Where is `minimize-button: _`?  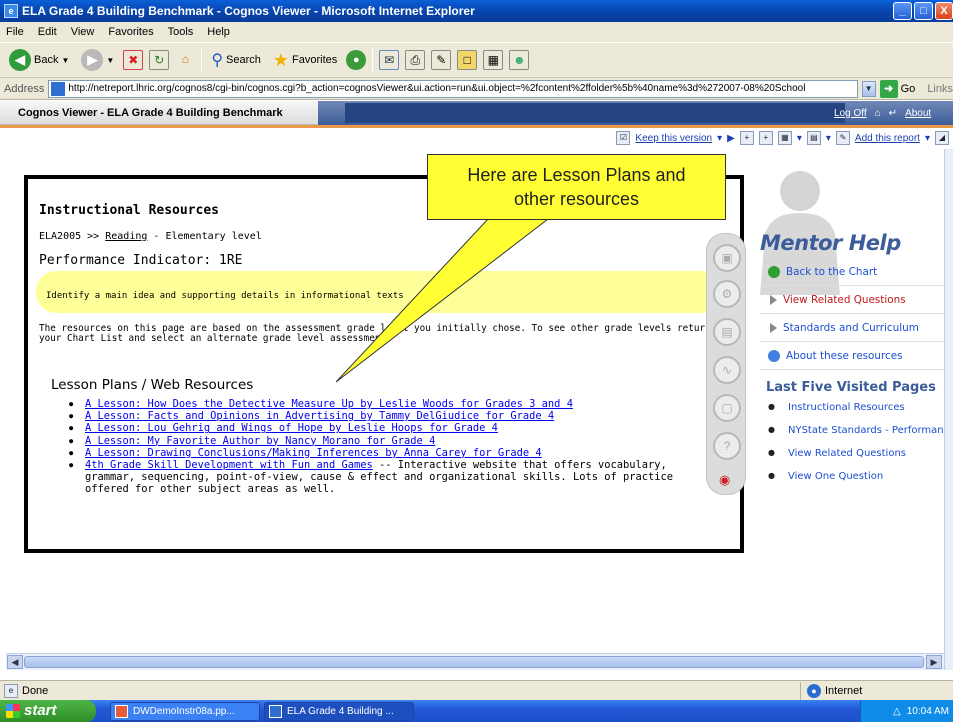
minimize-button: _ is located at coordinates (902, 11).